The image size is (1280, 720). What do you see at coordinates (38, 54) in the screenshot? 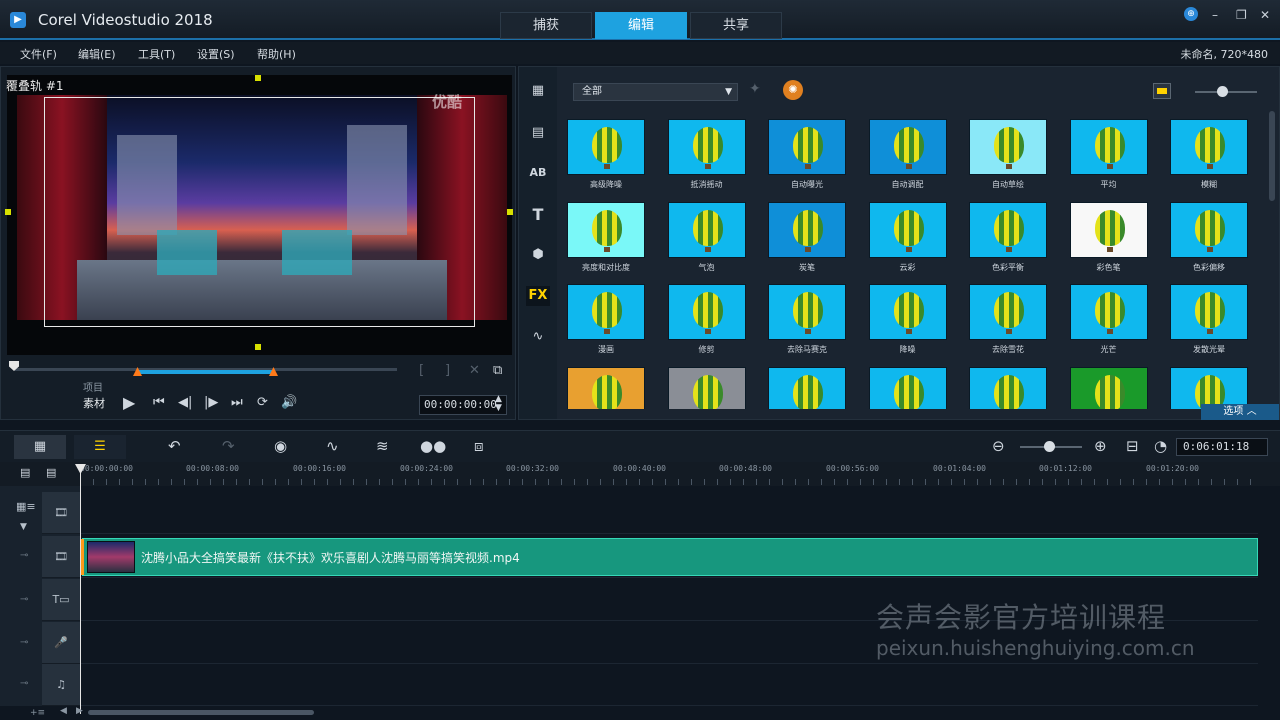
I see `menu-file: 文件(F)` at bounding box center [38, 54].